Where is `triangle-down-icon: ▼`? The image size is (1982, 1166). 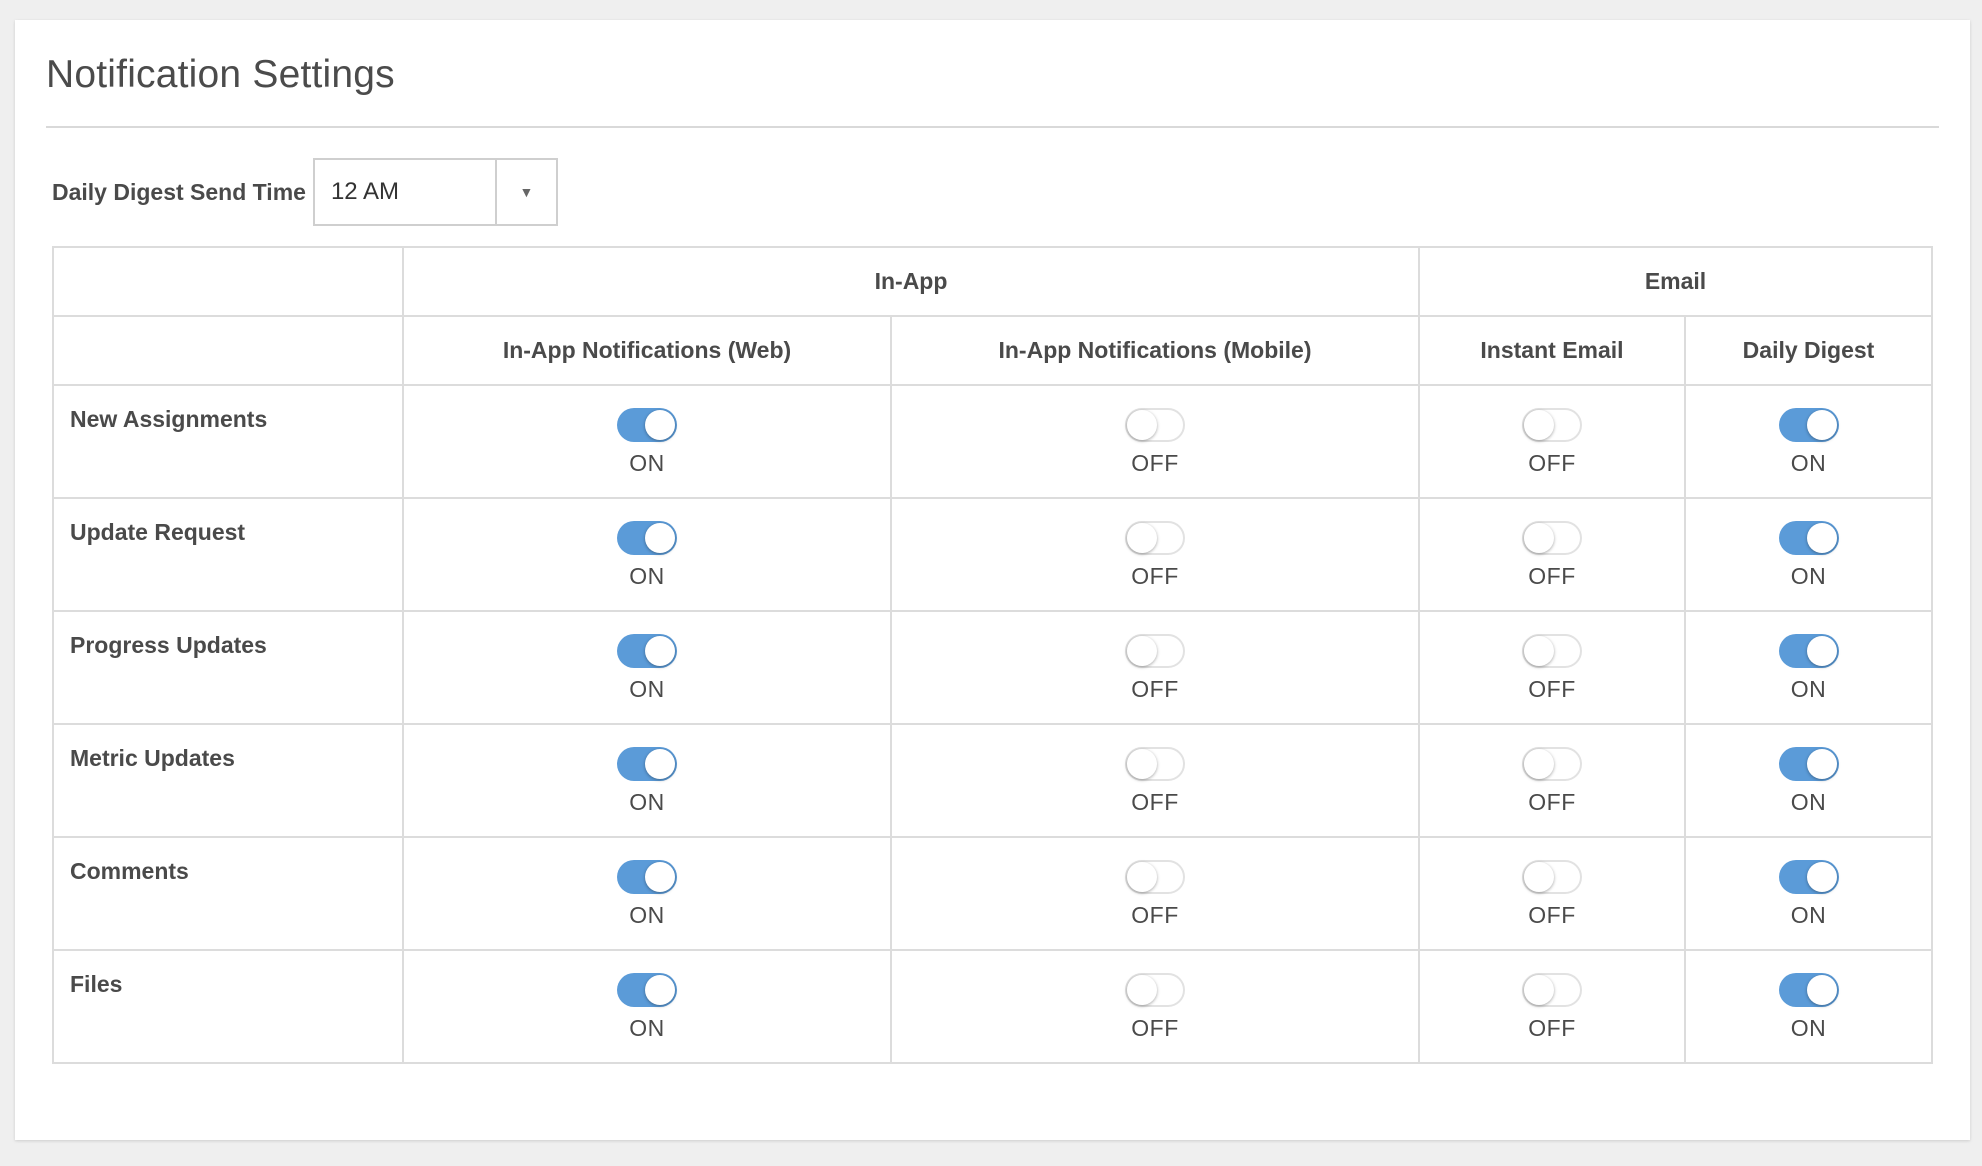
triangle-down-icon: ▼ is located at coordinates (526, 192).